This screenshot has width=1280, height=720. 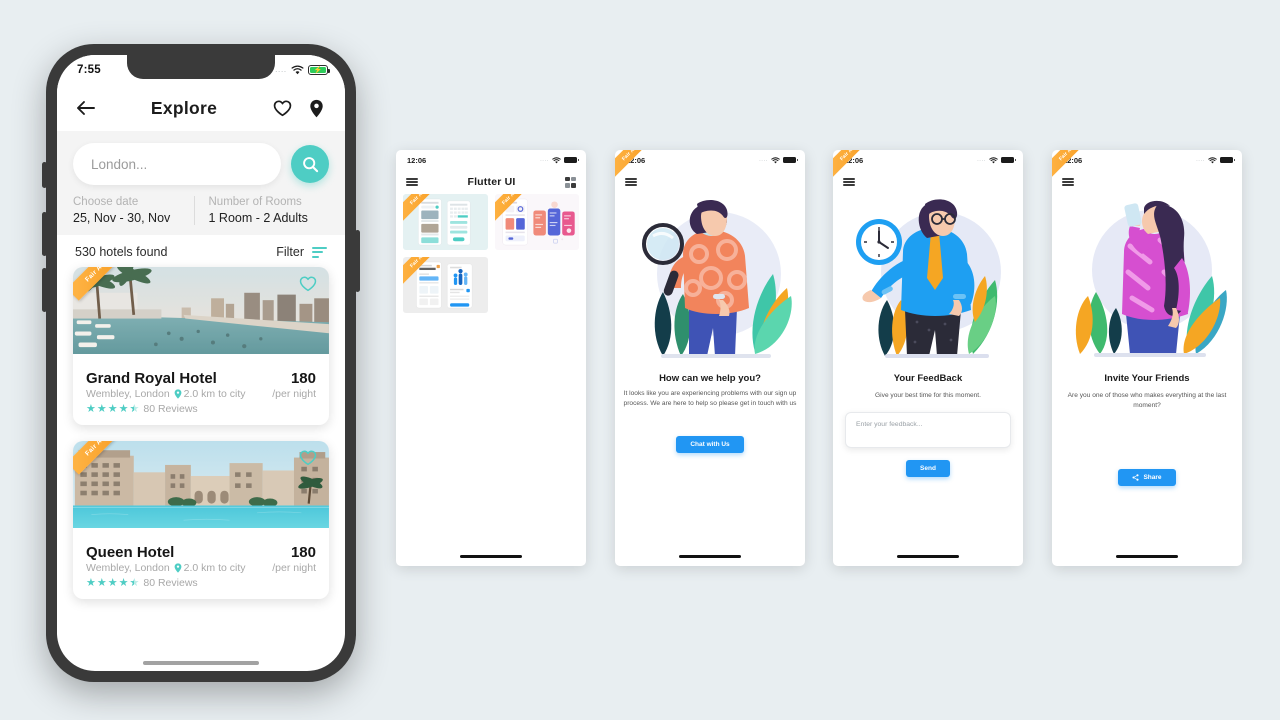 I want to click on heart-icon, so click(x=282, y=108).